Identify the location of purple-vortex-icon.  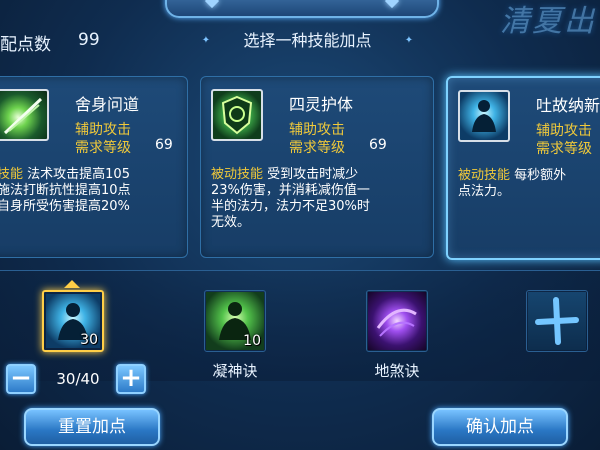
(397, 321).